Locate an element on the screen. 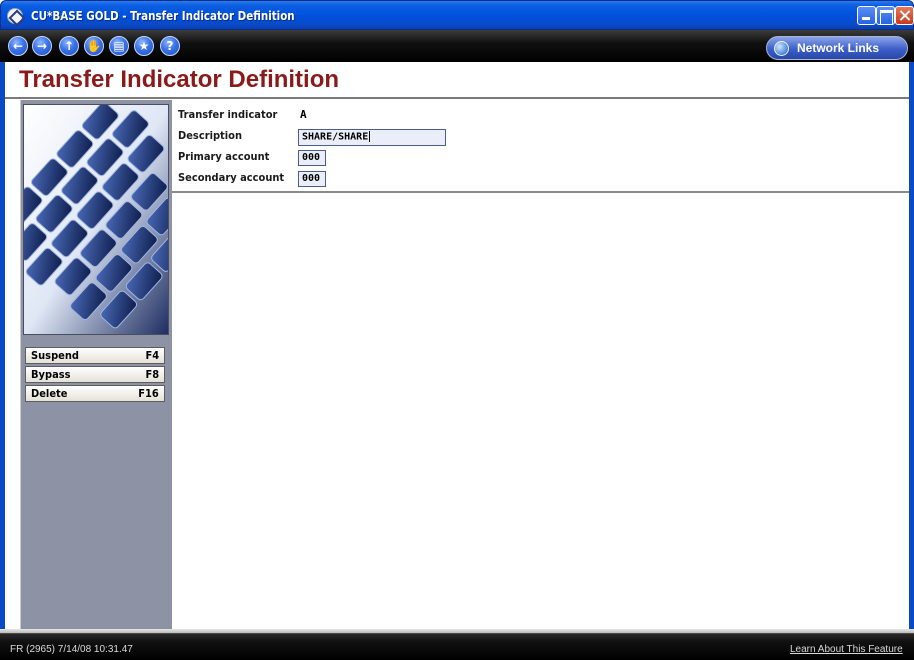 The height and width of the screenshot is (660, 914). description-label: Description is located at coordinates (210, 135).